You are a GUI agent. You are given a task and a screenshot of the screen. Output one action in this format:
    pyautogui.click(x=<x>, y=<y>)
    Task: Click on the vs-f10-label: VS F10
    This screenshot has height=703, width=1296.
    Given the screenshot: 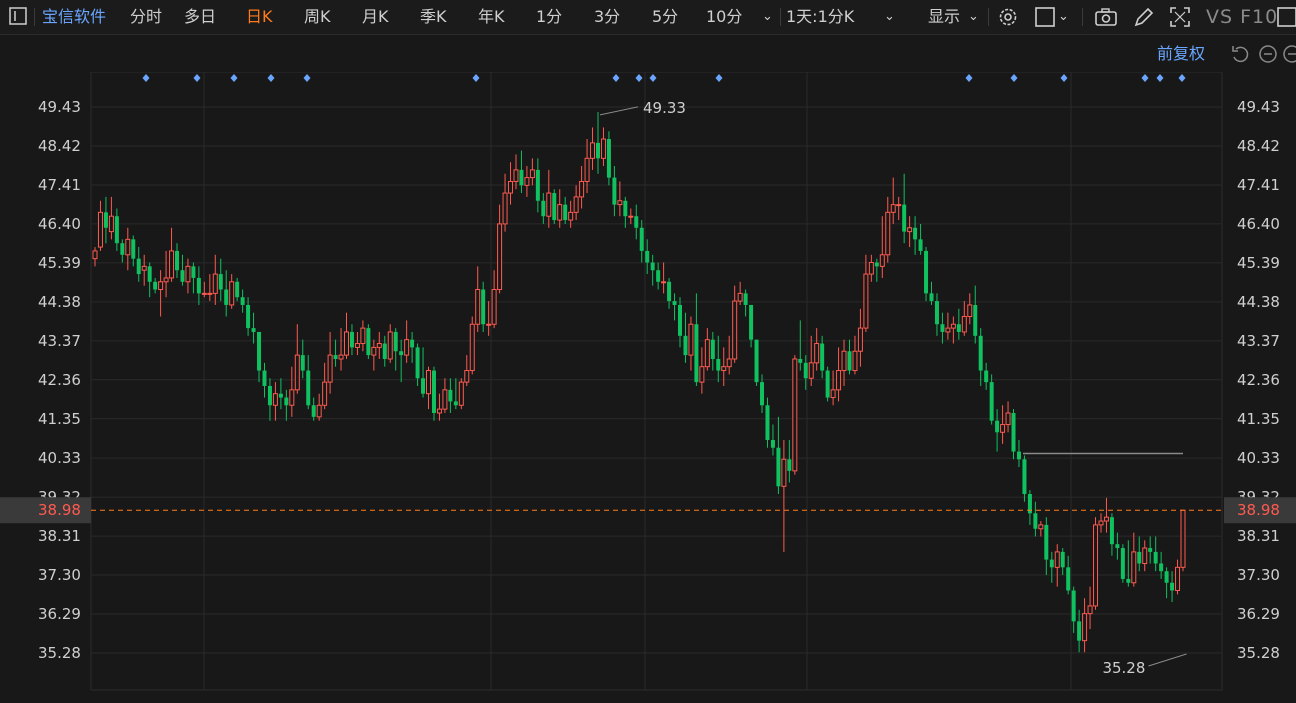 What is the action you would take?
    pyautogui.click(x=1242, y=17)
    